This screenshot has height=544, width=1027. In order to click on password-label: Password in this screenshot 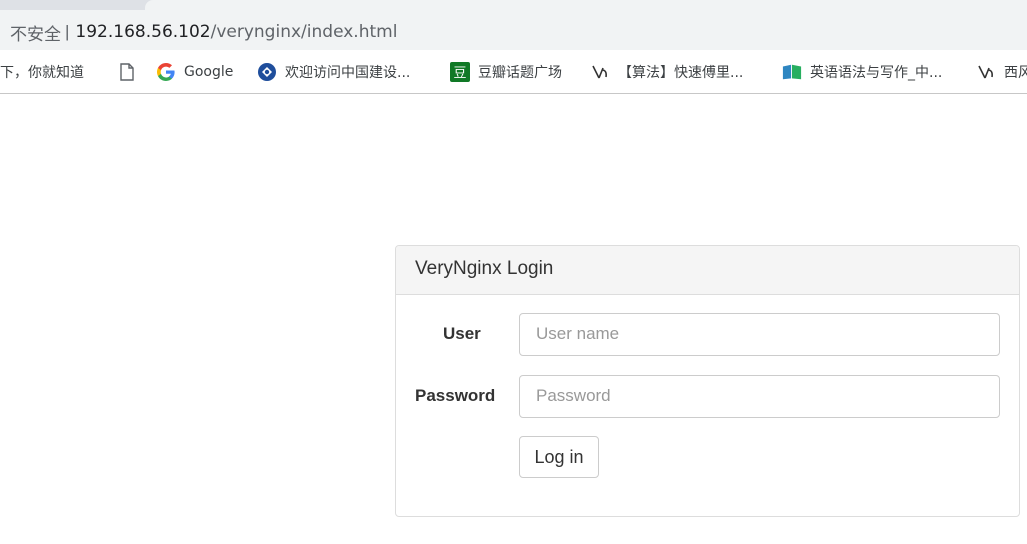, I will do `click(455, 395)`.